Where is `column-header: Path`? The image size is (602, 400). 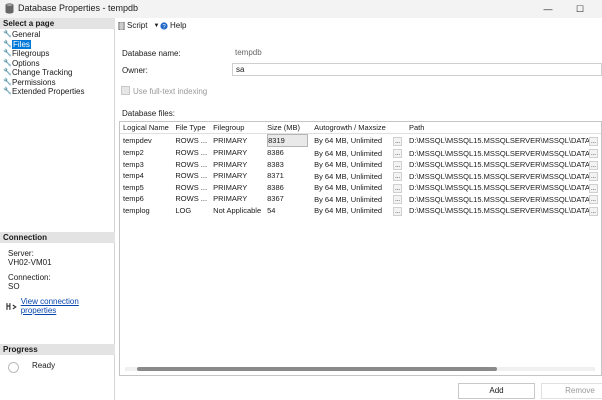
column-header: Path is located at coordinates (503, 128).